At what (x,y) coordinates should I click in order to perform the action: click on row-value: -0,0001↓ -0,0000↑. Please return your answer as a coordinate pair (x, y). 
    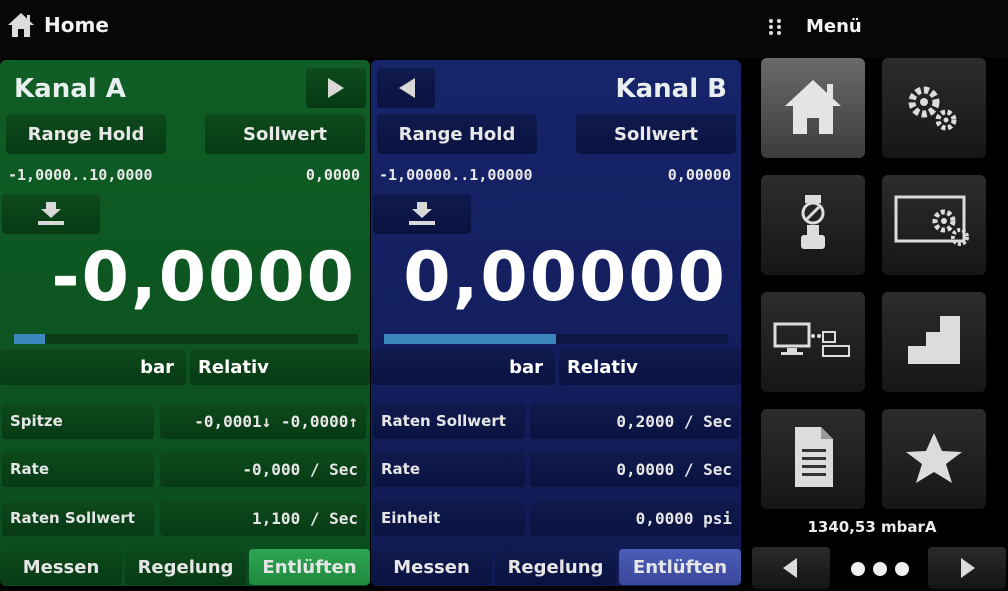
    Looking at the image, I should click on (263, 421).